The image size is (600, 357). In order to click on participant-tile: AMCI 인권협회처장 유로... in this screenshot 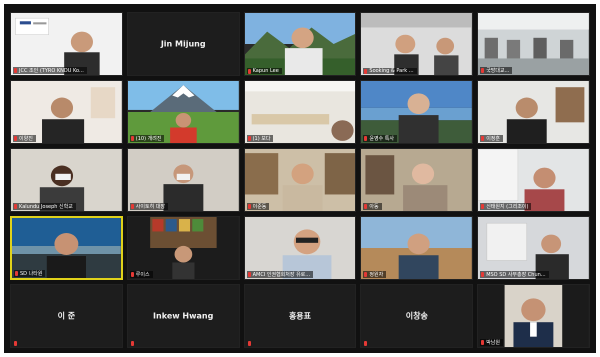, I will do `click(300, 248)`.